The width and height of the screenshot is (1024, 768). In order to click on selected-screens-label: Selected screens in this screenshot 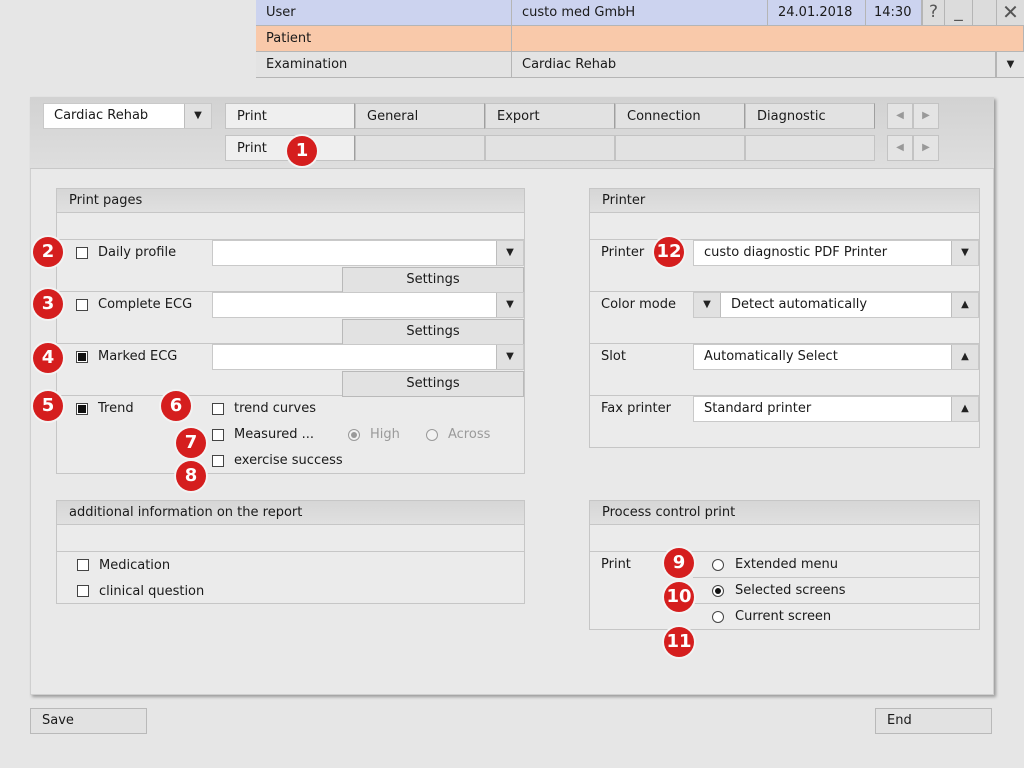, I will do `click(790, 590)`.